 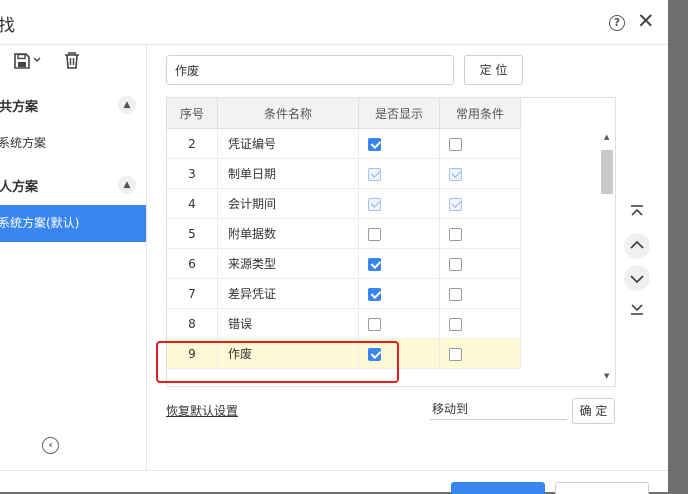 I want to click on table-row: 3 制单日期, so click(x=344, y=173).